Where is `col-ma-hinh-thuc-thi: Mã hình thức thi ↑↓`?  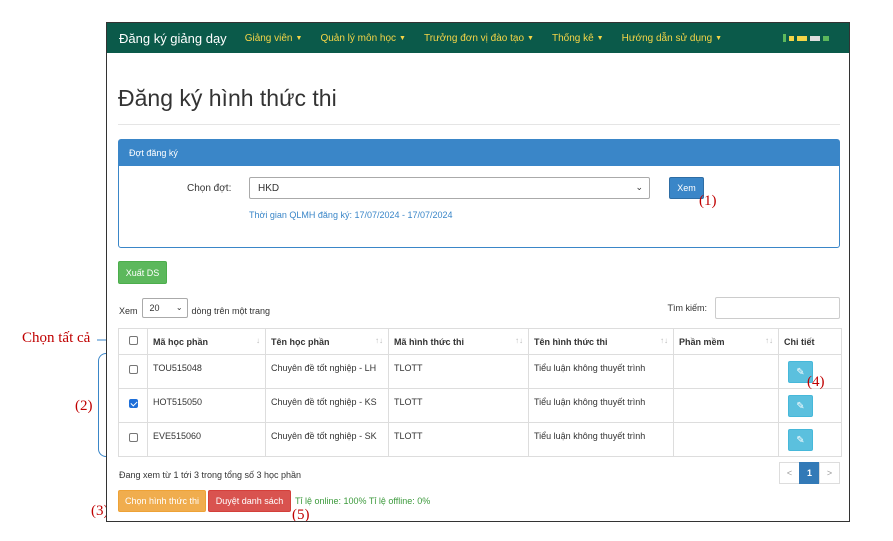 col-ma-hinh-thuc-thi: Mã hình thức thi ↑↓ is located at coordinates (458, 341).